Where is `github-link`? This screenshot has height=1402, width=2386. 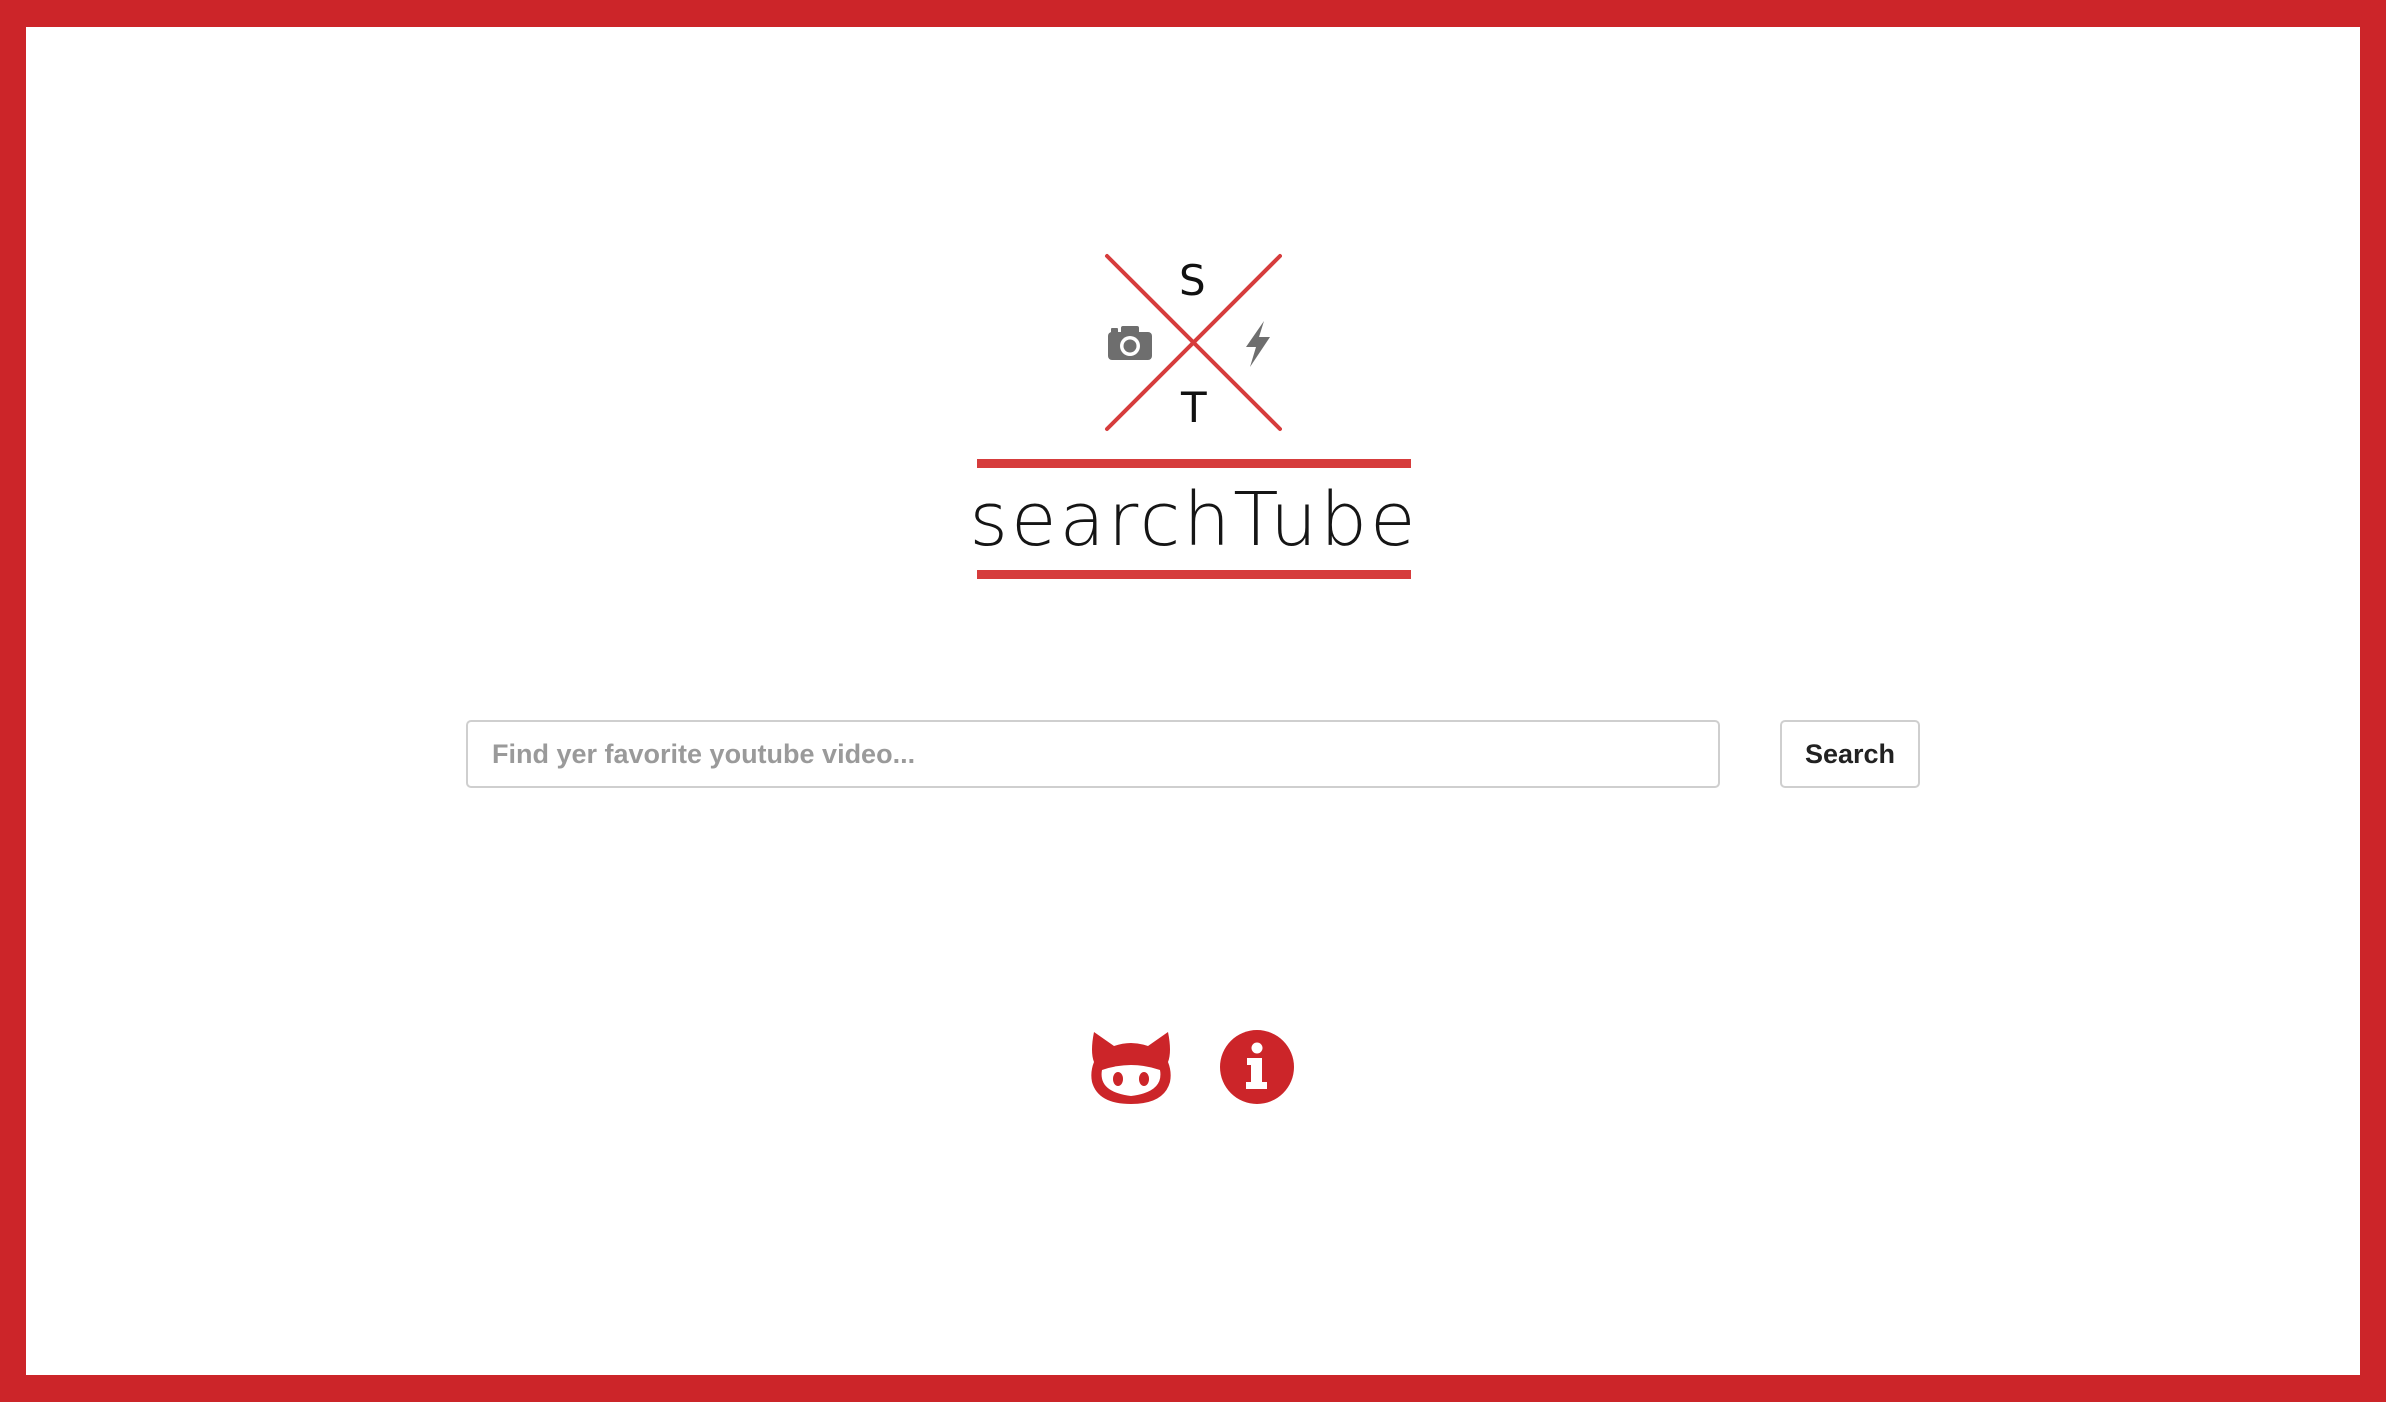 github-link is located at coordinates (1131, 1068).